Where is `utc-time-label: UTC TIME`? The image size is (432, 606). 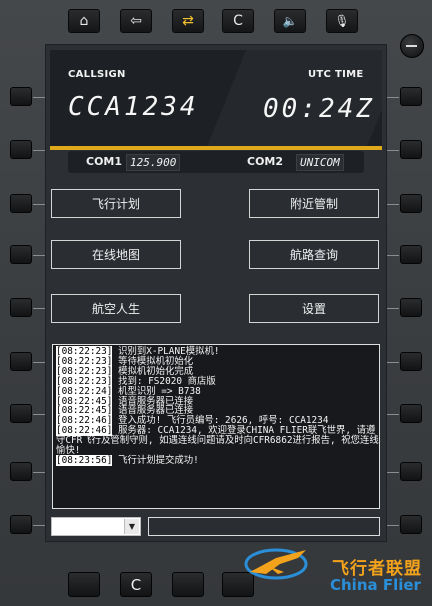 utc-time-label: UTC TIME is located at coordinates (336, 74).